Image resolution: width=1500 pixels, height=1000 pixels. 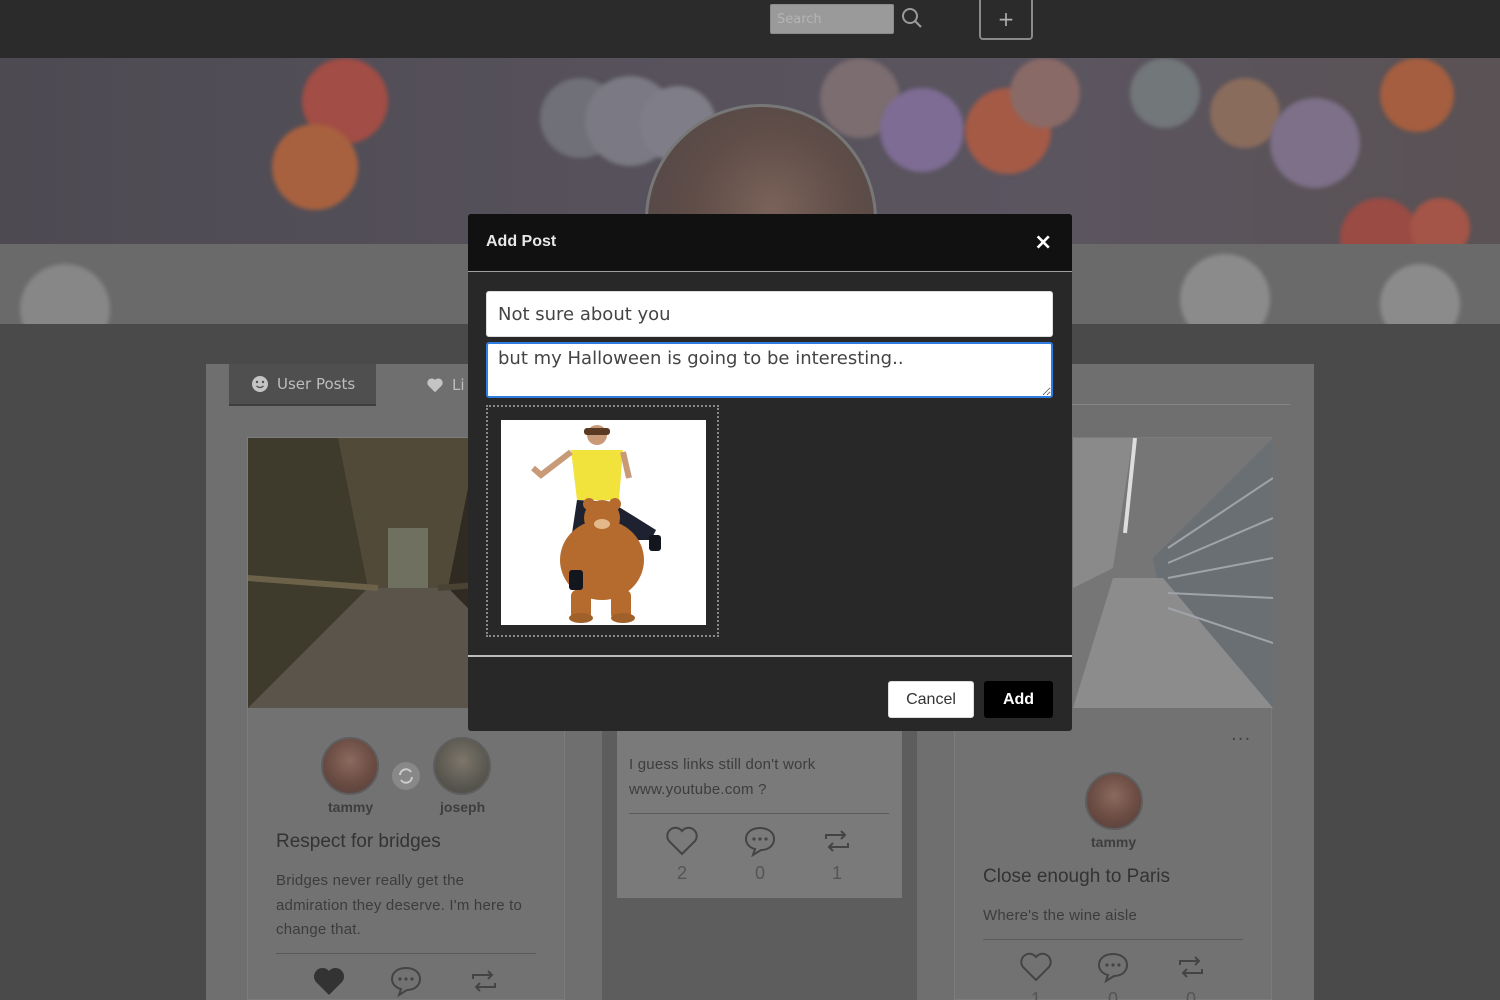 What do you see at coordinates (931, 699) in the screenshot?
I see `cancel-button: Cancel` at bounding box center [931, 699].